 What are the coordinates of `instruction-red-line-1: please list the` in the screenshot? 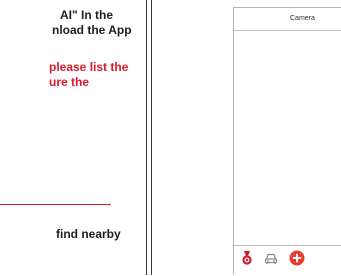 It's located at (89, 67).